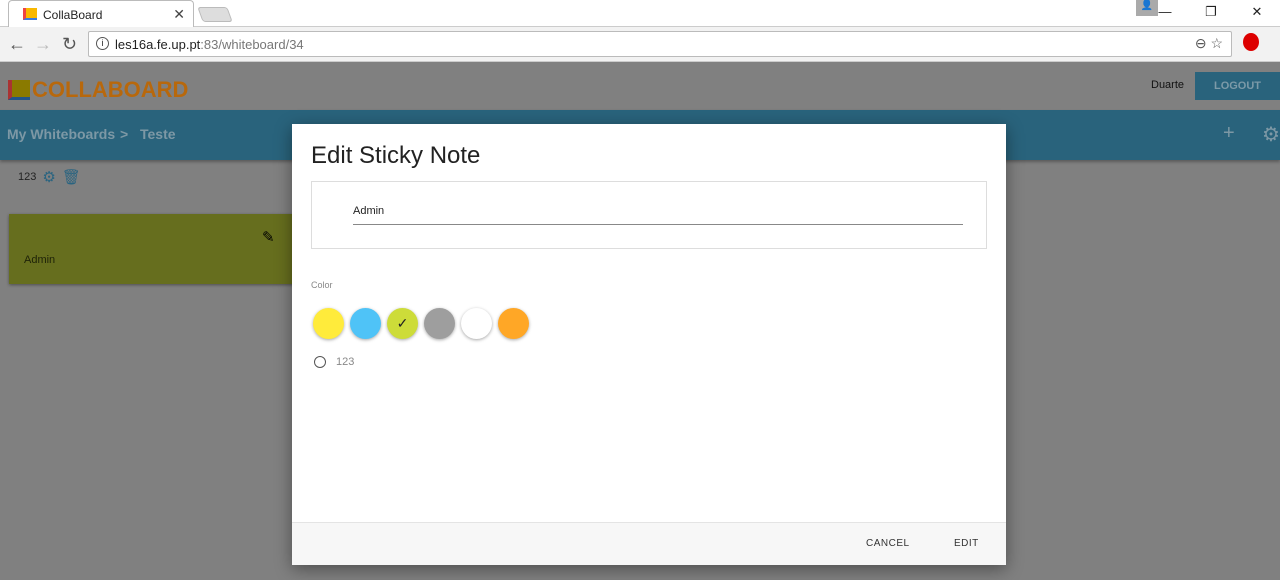 The image size is (1280, 580). Describe the element at coordinates (1271, 134) in the screenshot. I see `settings-icon: ⚙` at that location.